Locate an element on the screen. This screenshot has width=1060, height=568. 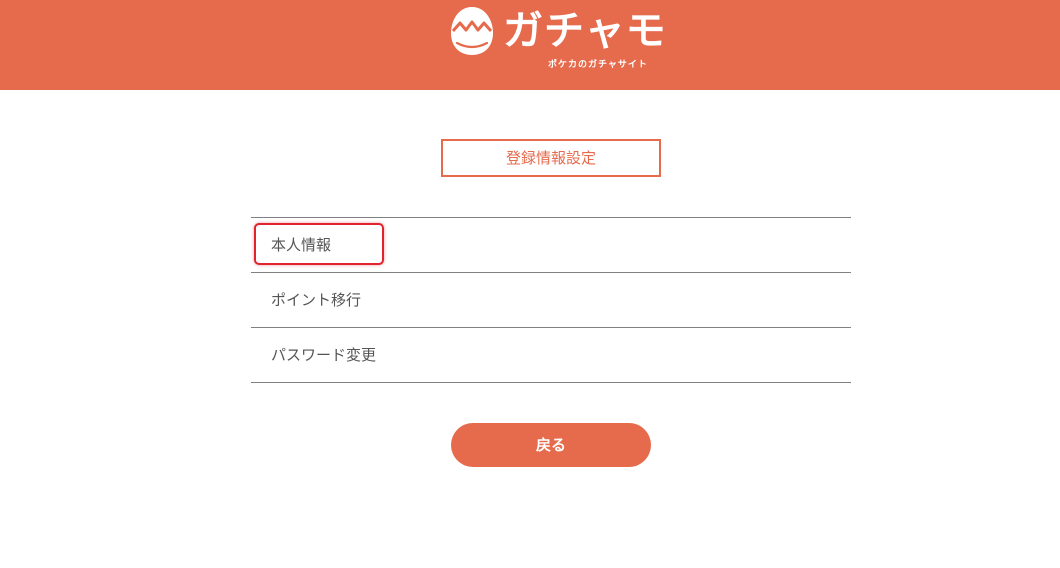
logo-text: ガチャモ is located at coordinates (585, 31).